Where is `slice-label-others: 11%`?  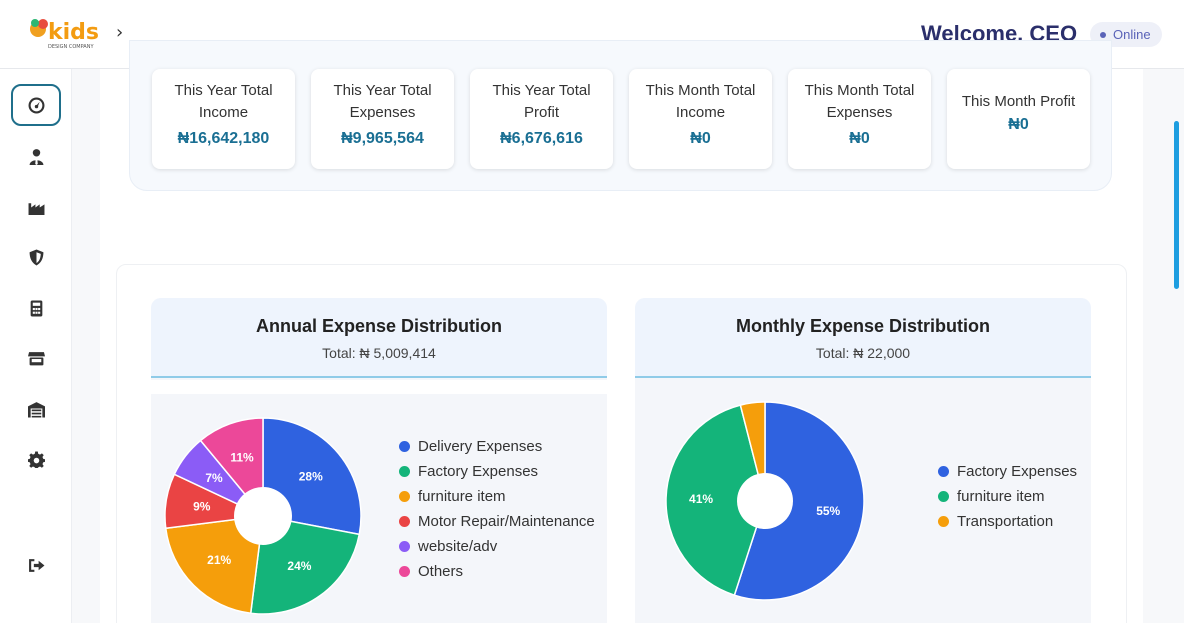 slice-label-others: 11% is located at coordinates (242, 458).